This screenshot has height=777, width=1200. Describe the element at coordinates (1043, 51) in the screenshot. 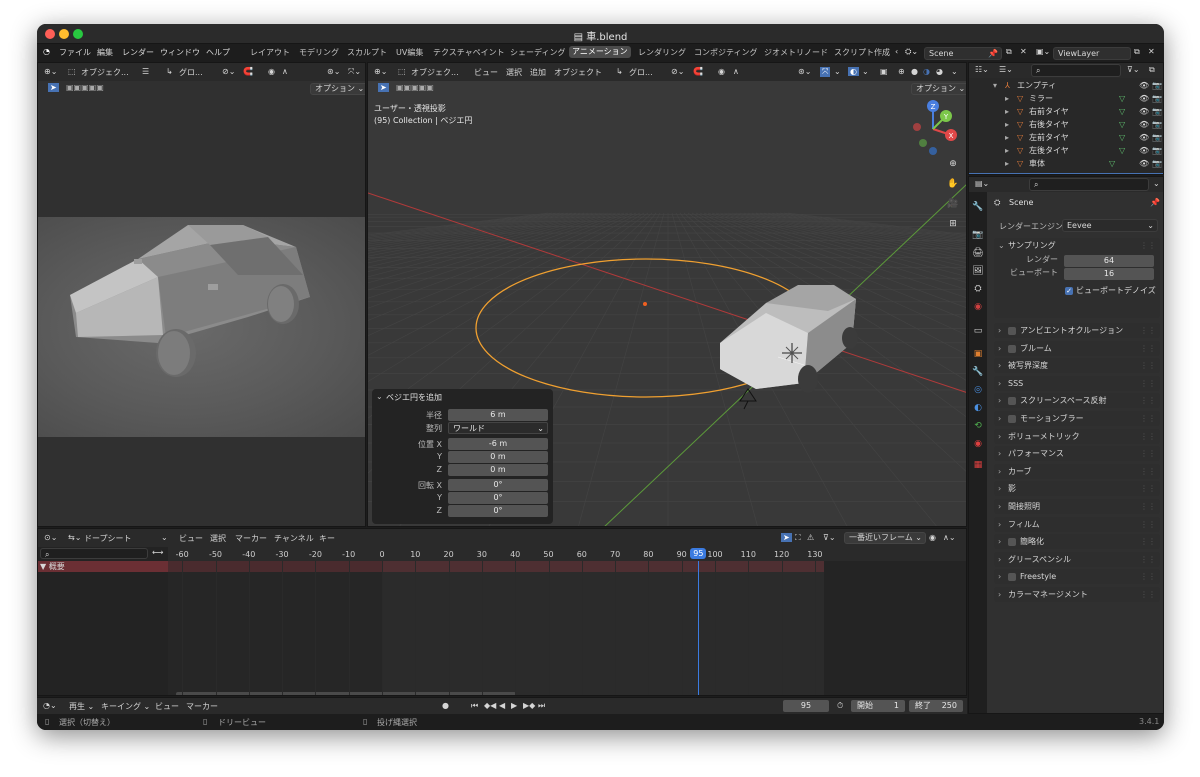

I see `view-layer-icon: ▣⌄` at that location.